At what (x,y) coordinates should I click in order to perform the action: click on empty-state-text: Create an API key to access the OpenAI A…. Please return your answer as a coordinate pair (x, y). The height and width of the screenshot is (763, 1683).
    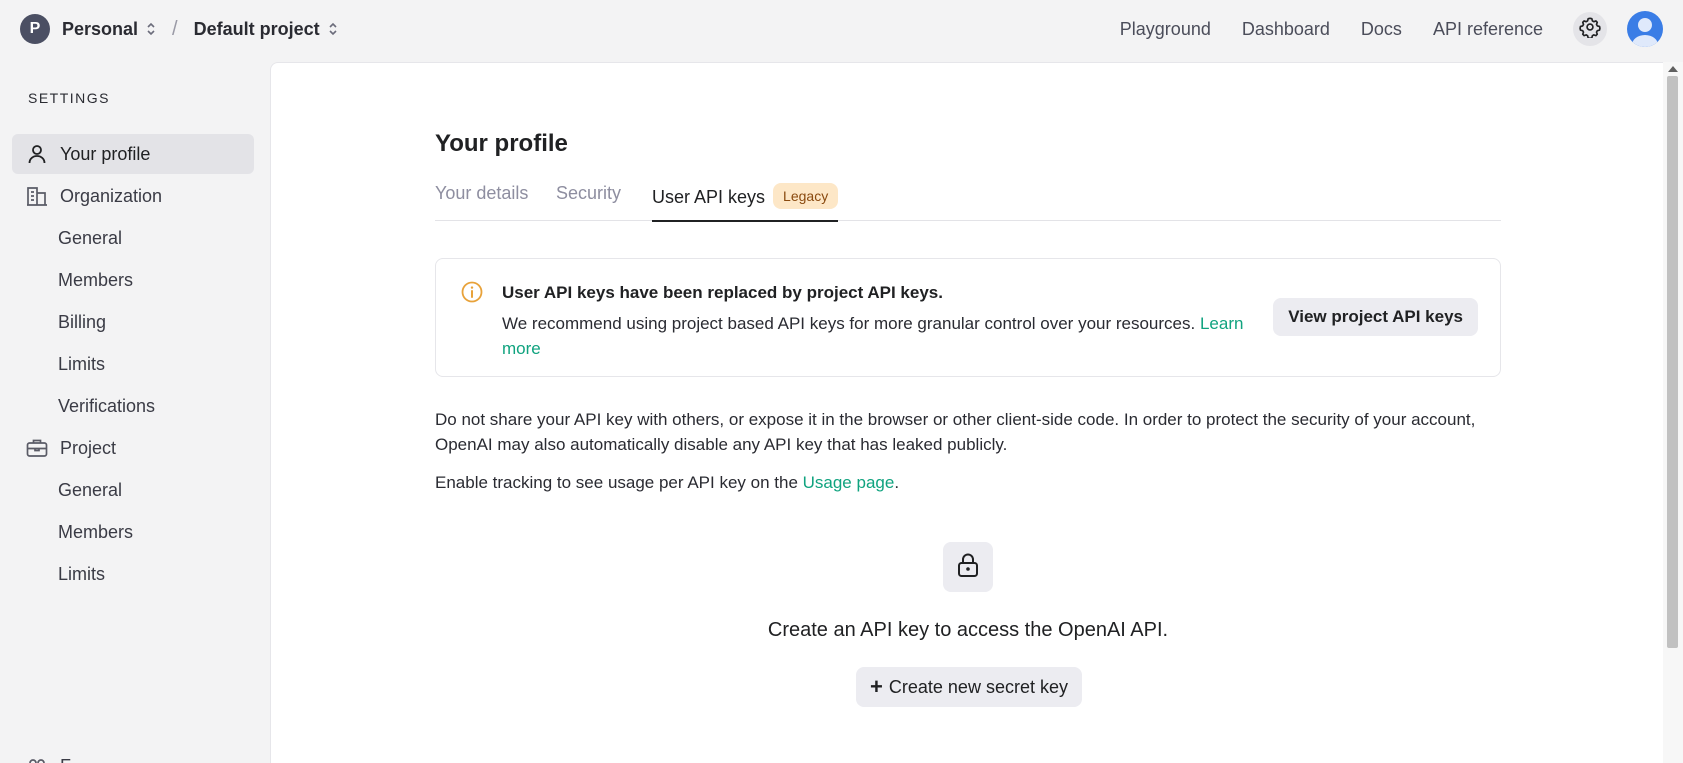
    Looking at the image, I should click on (968, 630).